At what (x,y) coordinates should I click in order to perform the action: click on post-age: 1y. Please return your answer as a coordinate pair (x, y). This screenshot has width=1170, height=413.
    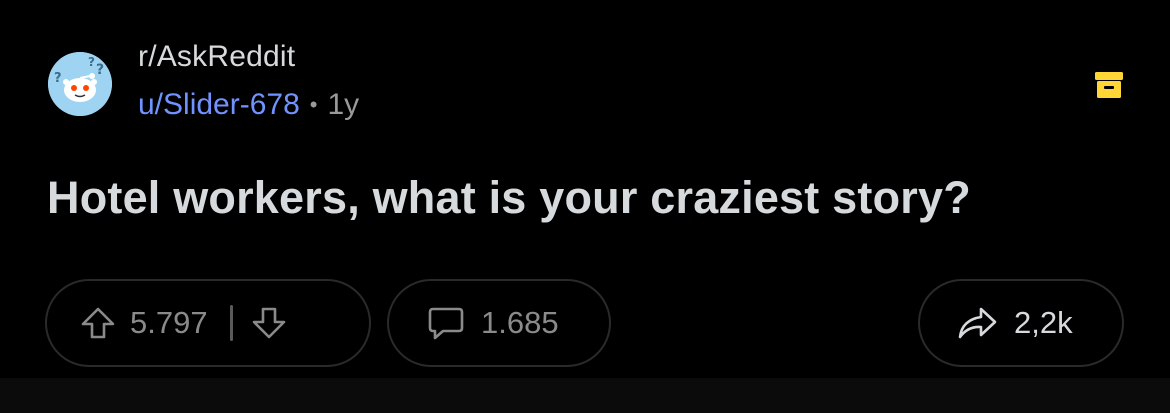
    Looking at the image, I should click on (343, 104).